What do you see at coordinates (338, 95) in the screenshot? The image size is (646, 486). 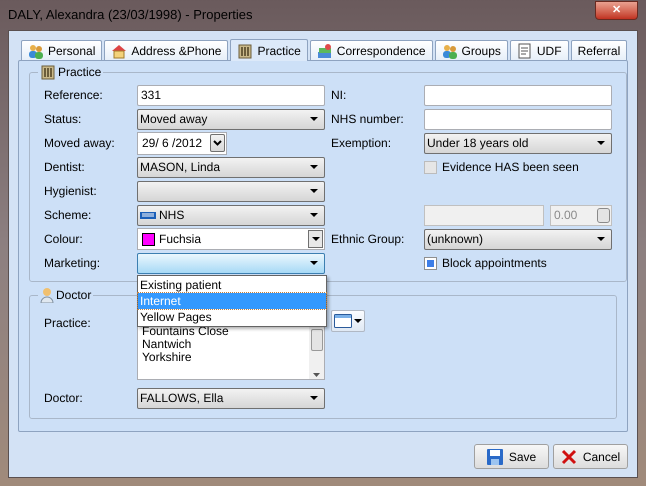 I see `field-label: NI:` at bounding box center [338, 95].